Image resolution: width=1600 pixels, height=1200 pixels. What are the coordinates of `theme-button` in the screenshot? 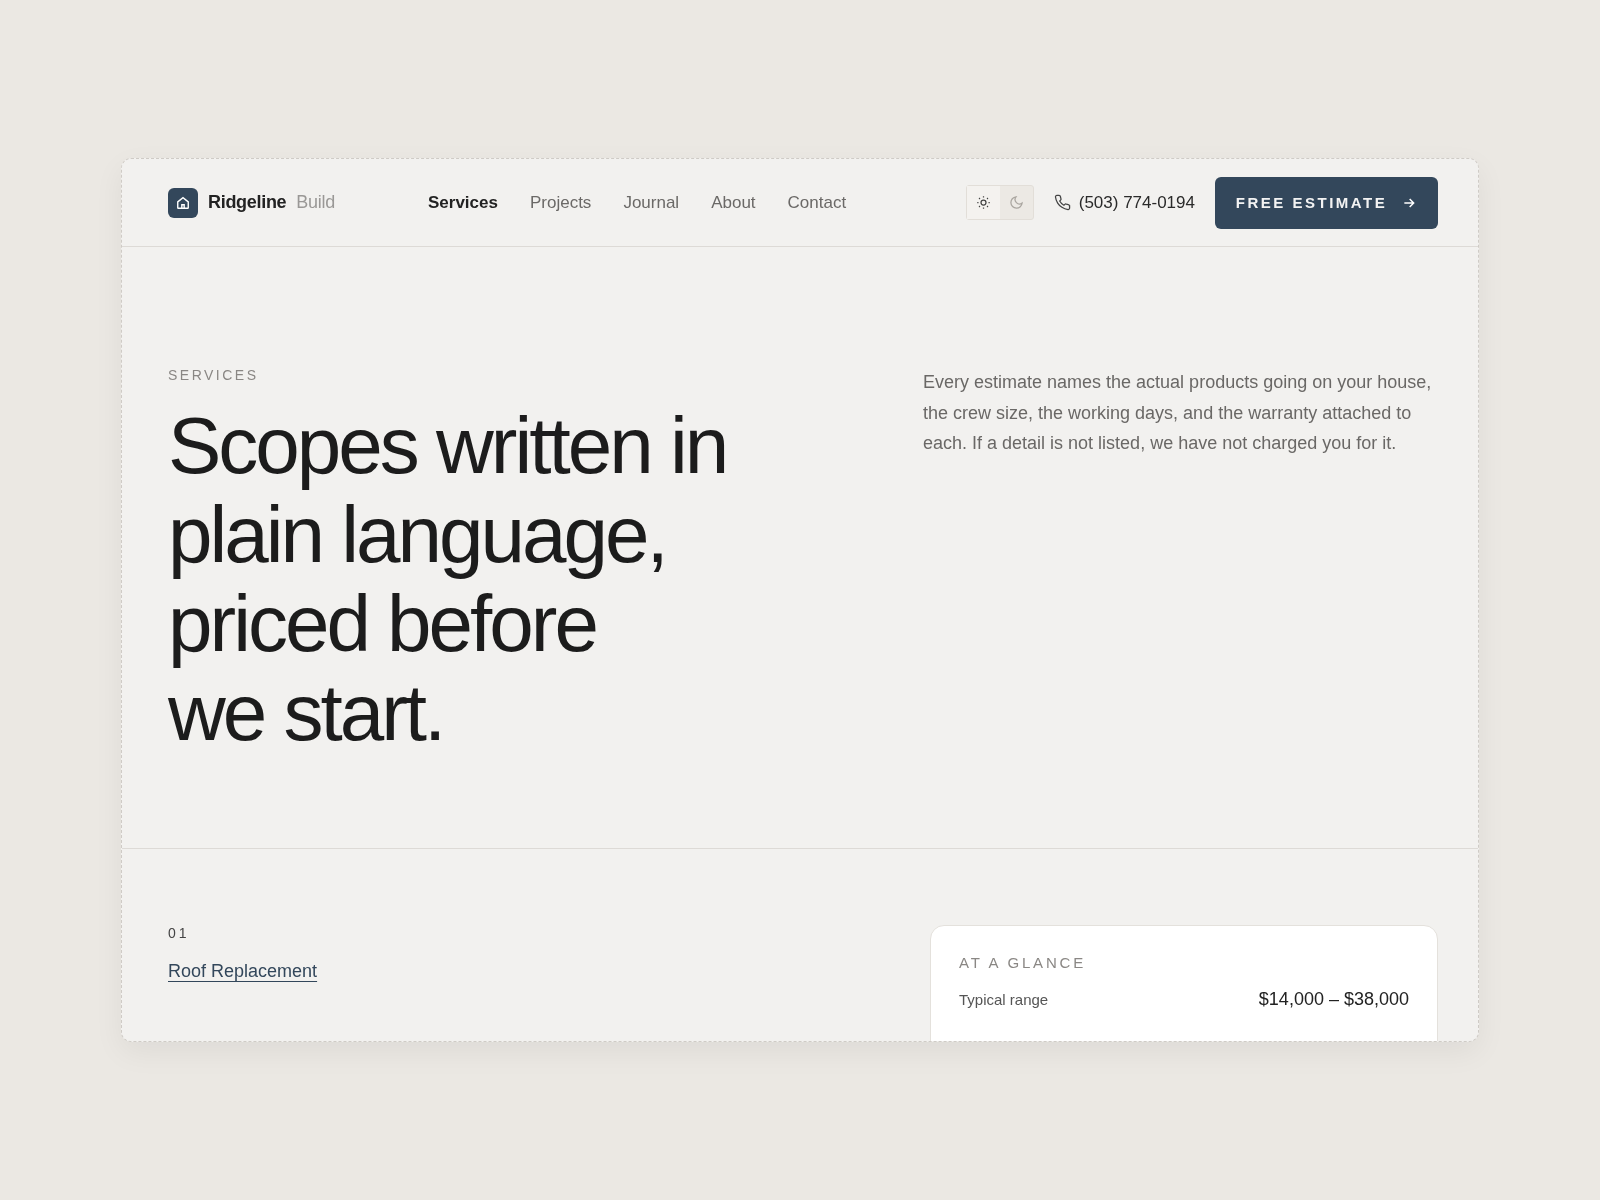 It's located at (983, 202).